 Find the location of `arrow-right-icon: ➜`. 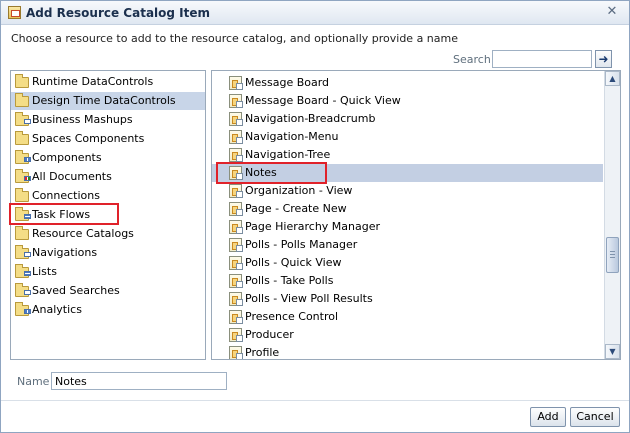

arrow-right-icon: ➜ is located at coordinates (603, 59).